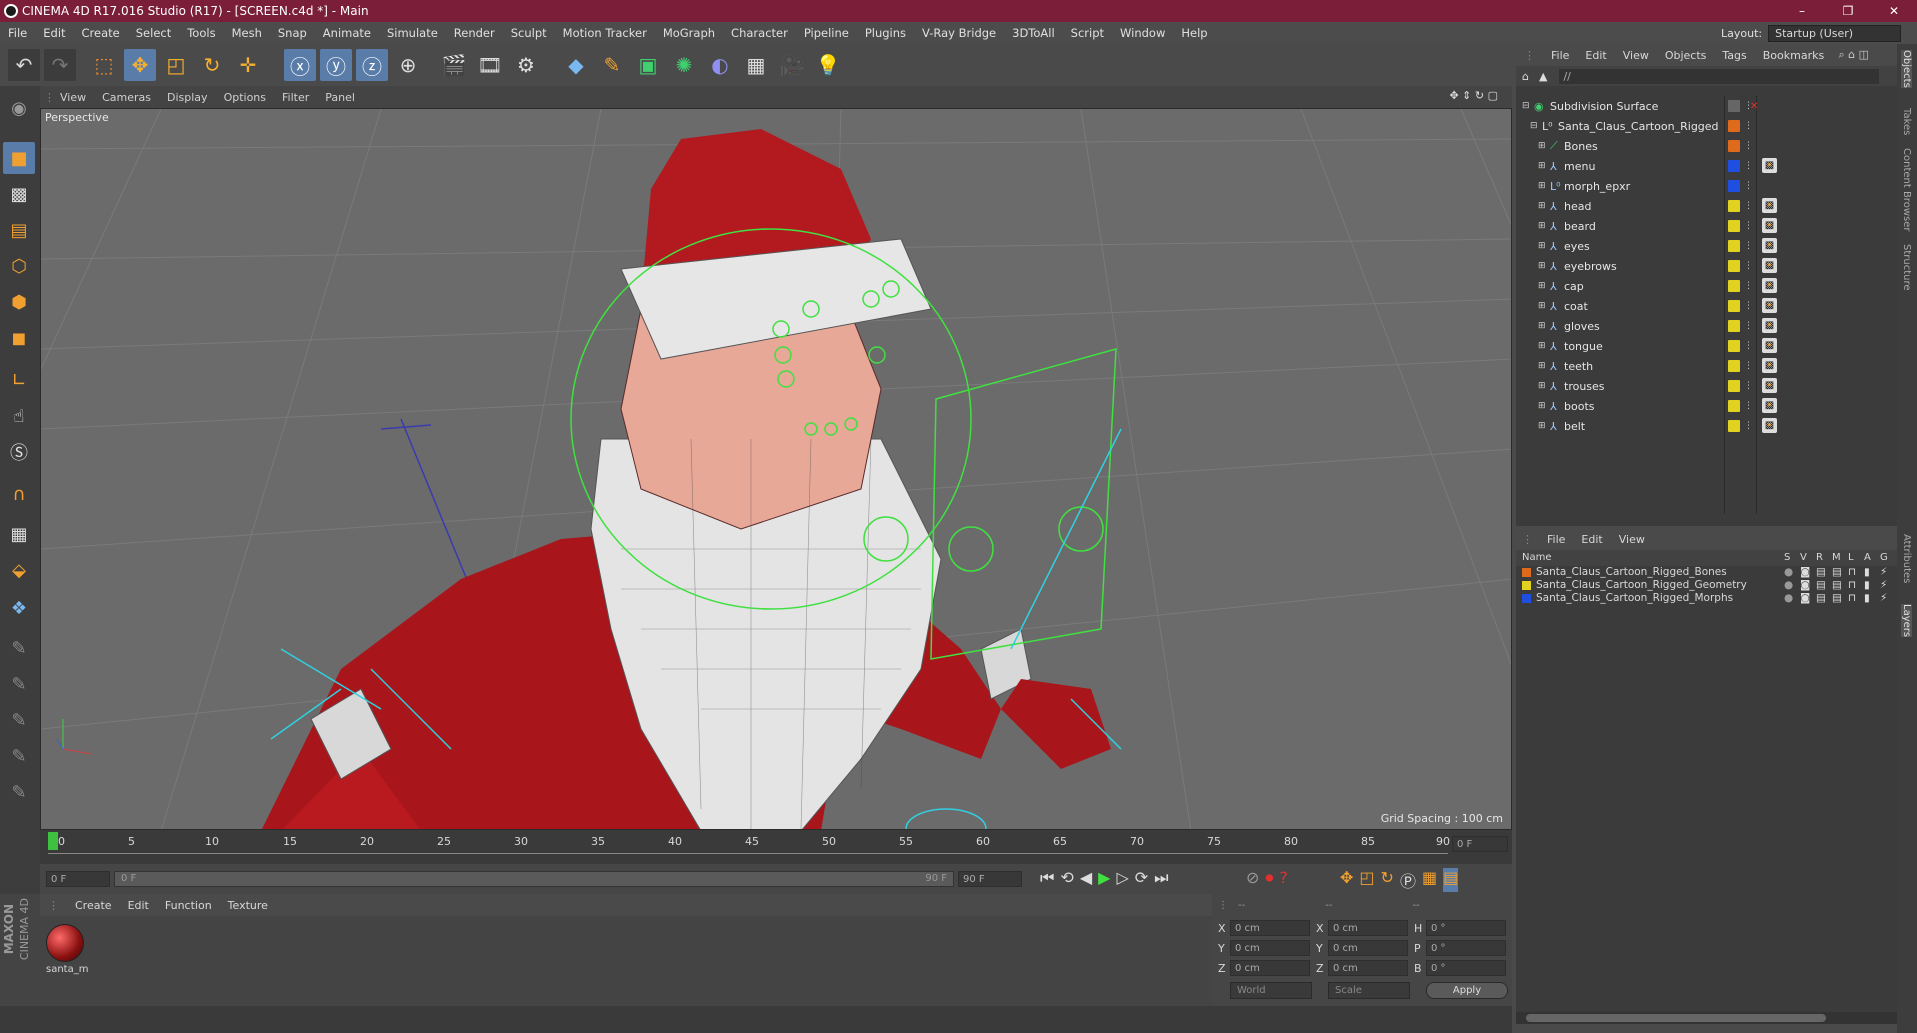 The width and height of the screenshot is (1917, 1033). What do you see at coordinates (188, 905) in the screenshot?
I see `material-menu-function: Function` at bounding box center [188, 905].